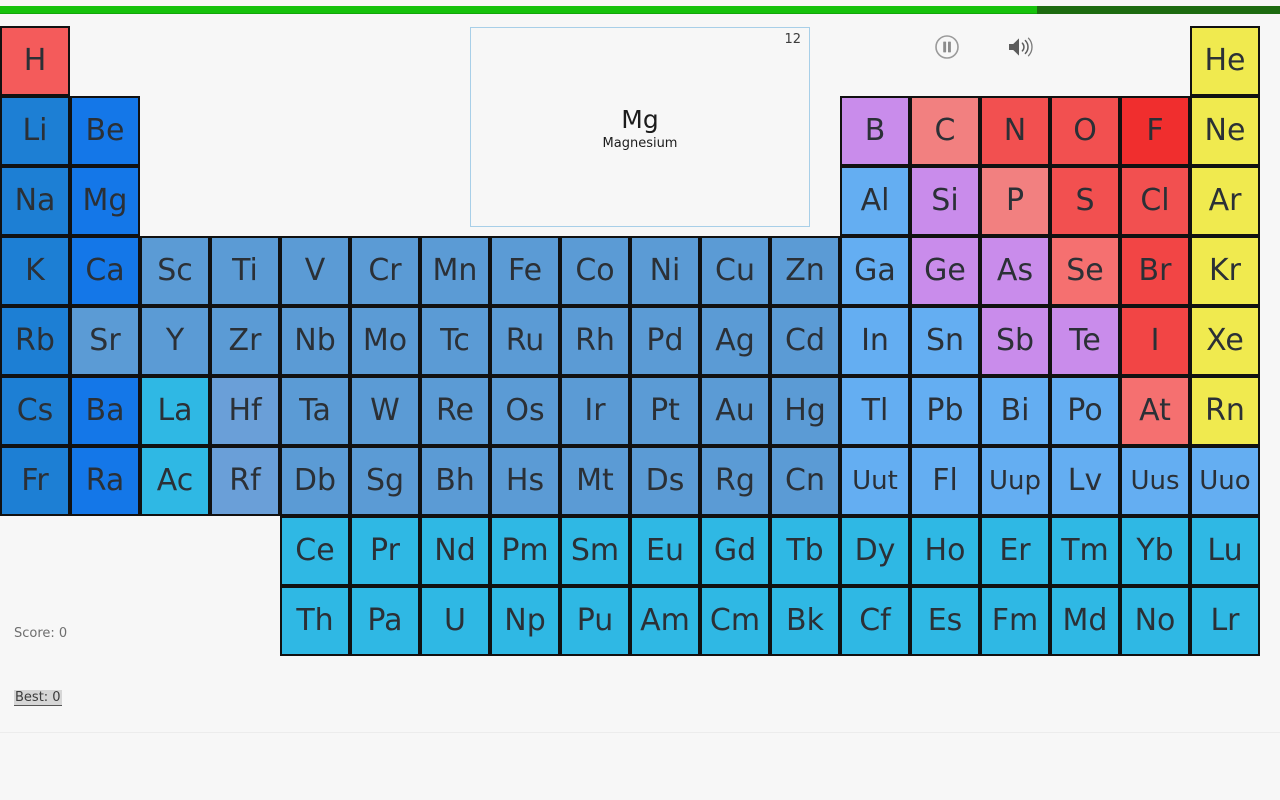 Image resolution: width=1280 pixels, height=800 pixels. I want to click on element-cell-am: Am, so click(665, 621).